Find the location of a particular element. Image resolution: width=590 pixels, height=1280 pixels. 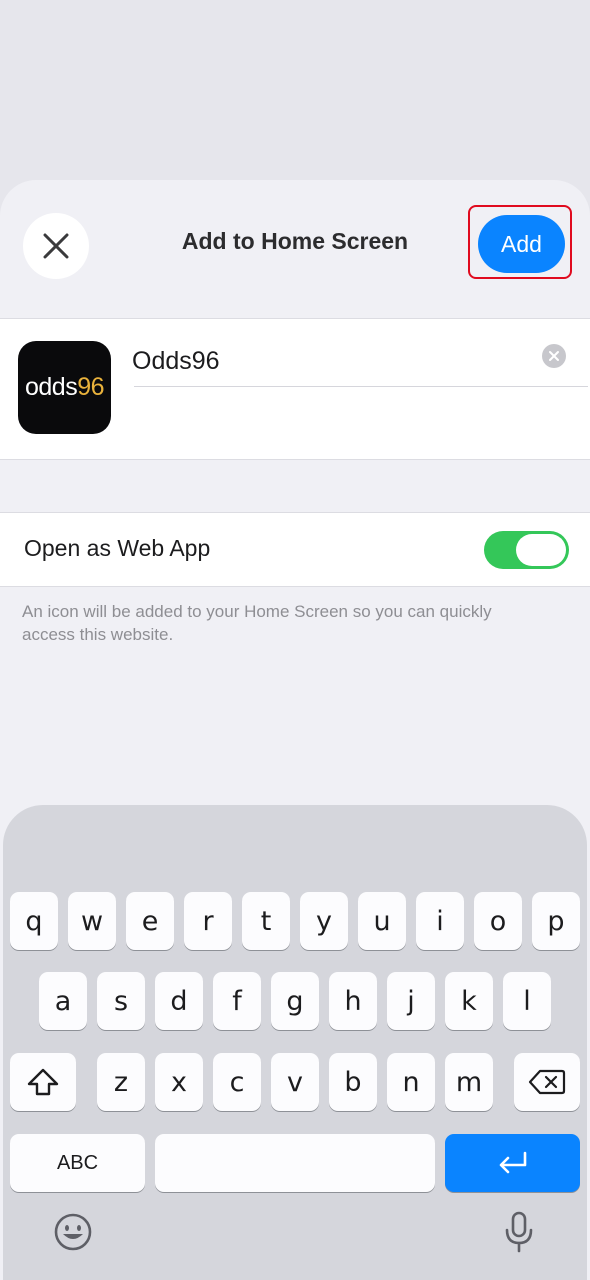

toggle-knob is located at coordinates (541, 550).